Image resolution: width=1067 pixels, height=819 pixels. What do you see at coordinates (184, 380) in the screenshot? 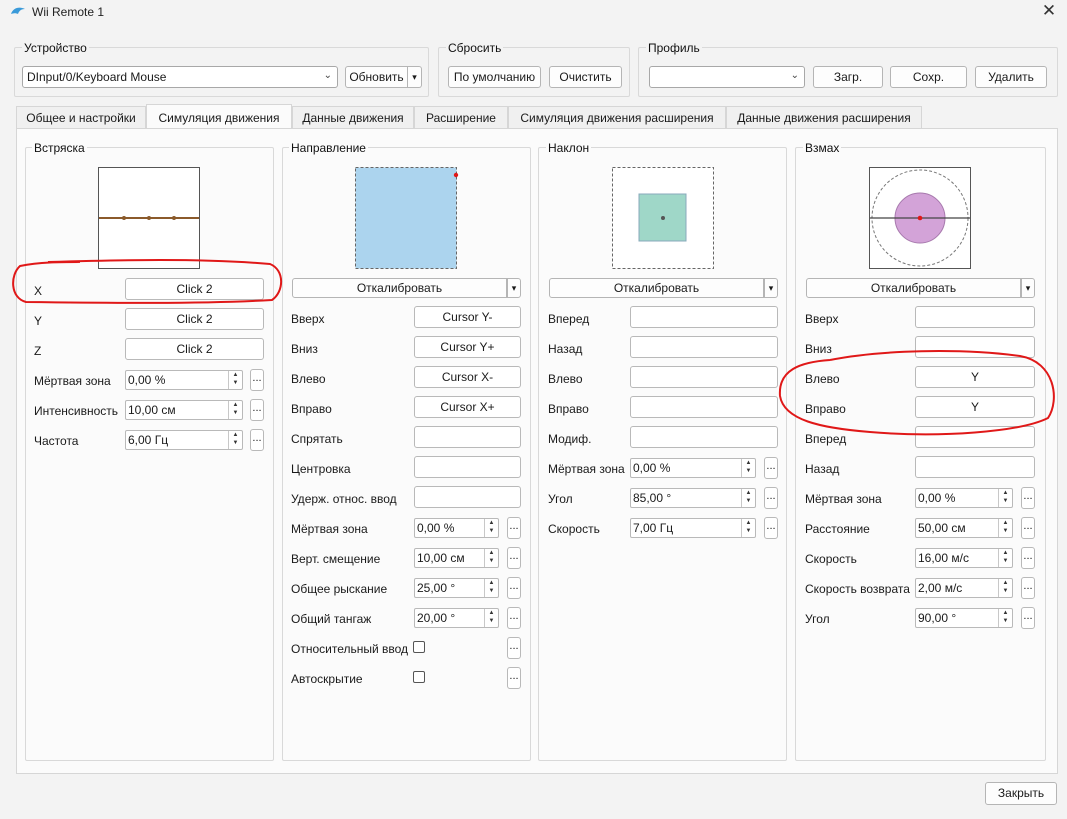
I see `shake-deadzone-spinbox: 0,00 % ▲ ▼` at bounding box center [184, 380].